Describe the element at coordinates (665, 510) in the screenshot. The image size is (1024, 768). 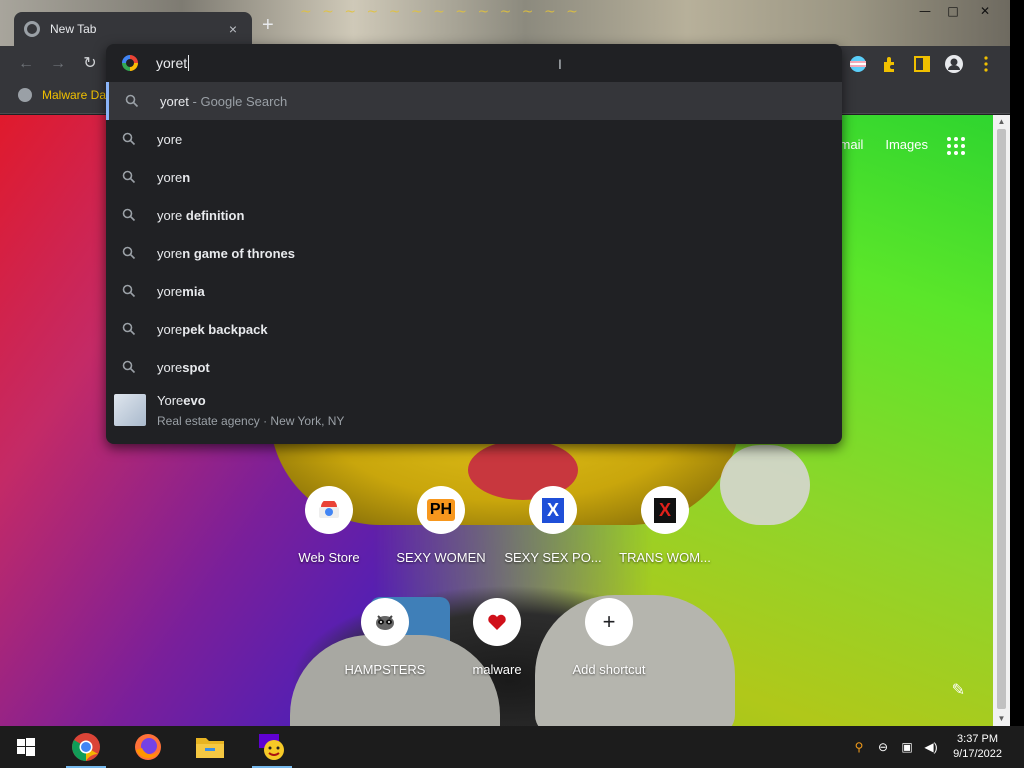
I see `x-red-icon: X` at that location.